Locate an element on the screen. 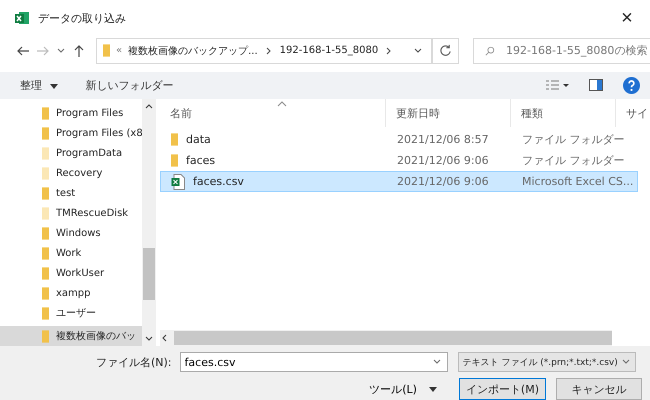 Image resolution: width=650 pixels, height=400 pixels. file-type-dropdown: テキスト ファイル (*.prn;*.txt;*.csv) is located at coordinates (547, 362).